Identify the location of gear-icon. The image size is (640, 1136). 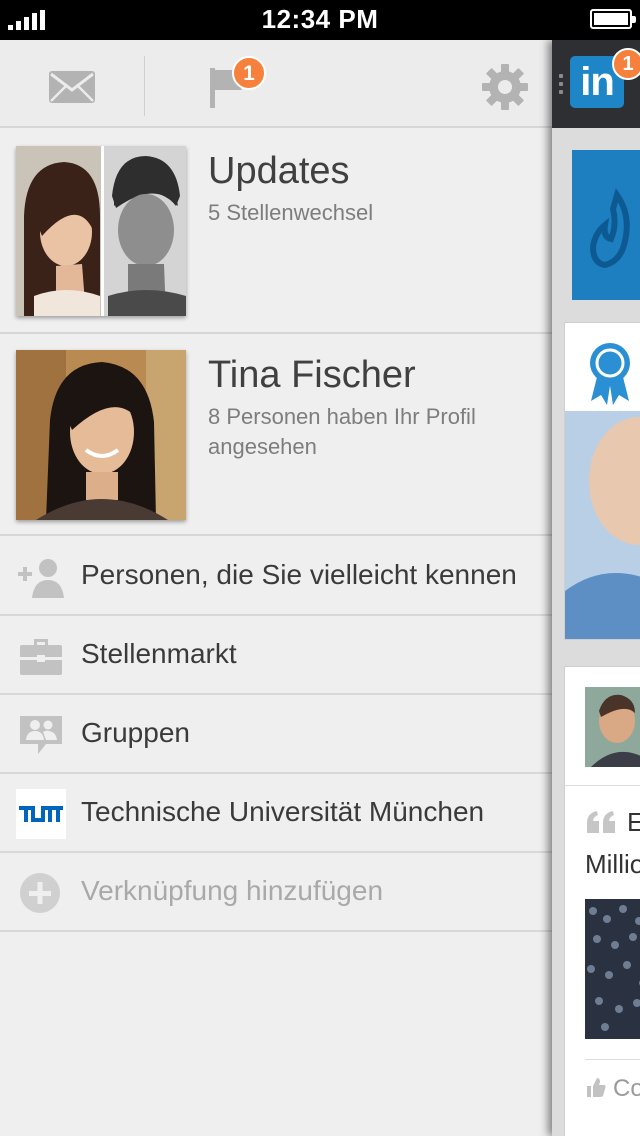
(505, 87).